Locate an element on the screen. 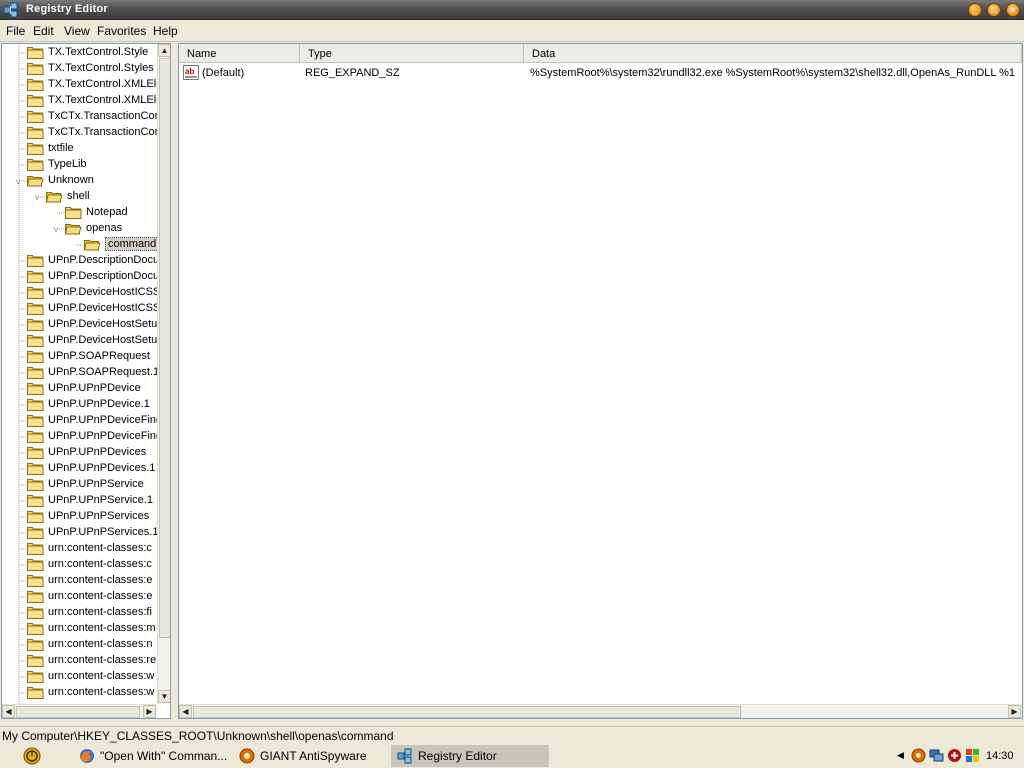 The width and height of the screenshot is (1024, 768). tree-item-label: urn:content-classes:fi is located at coordinates (100, 612).